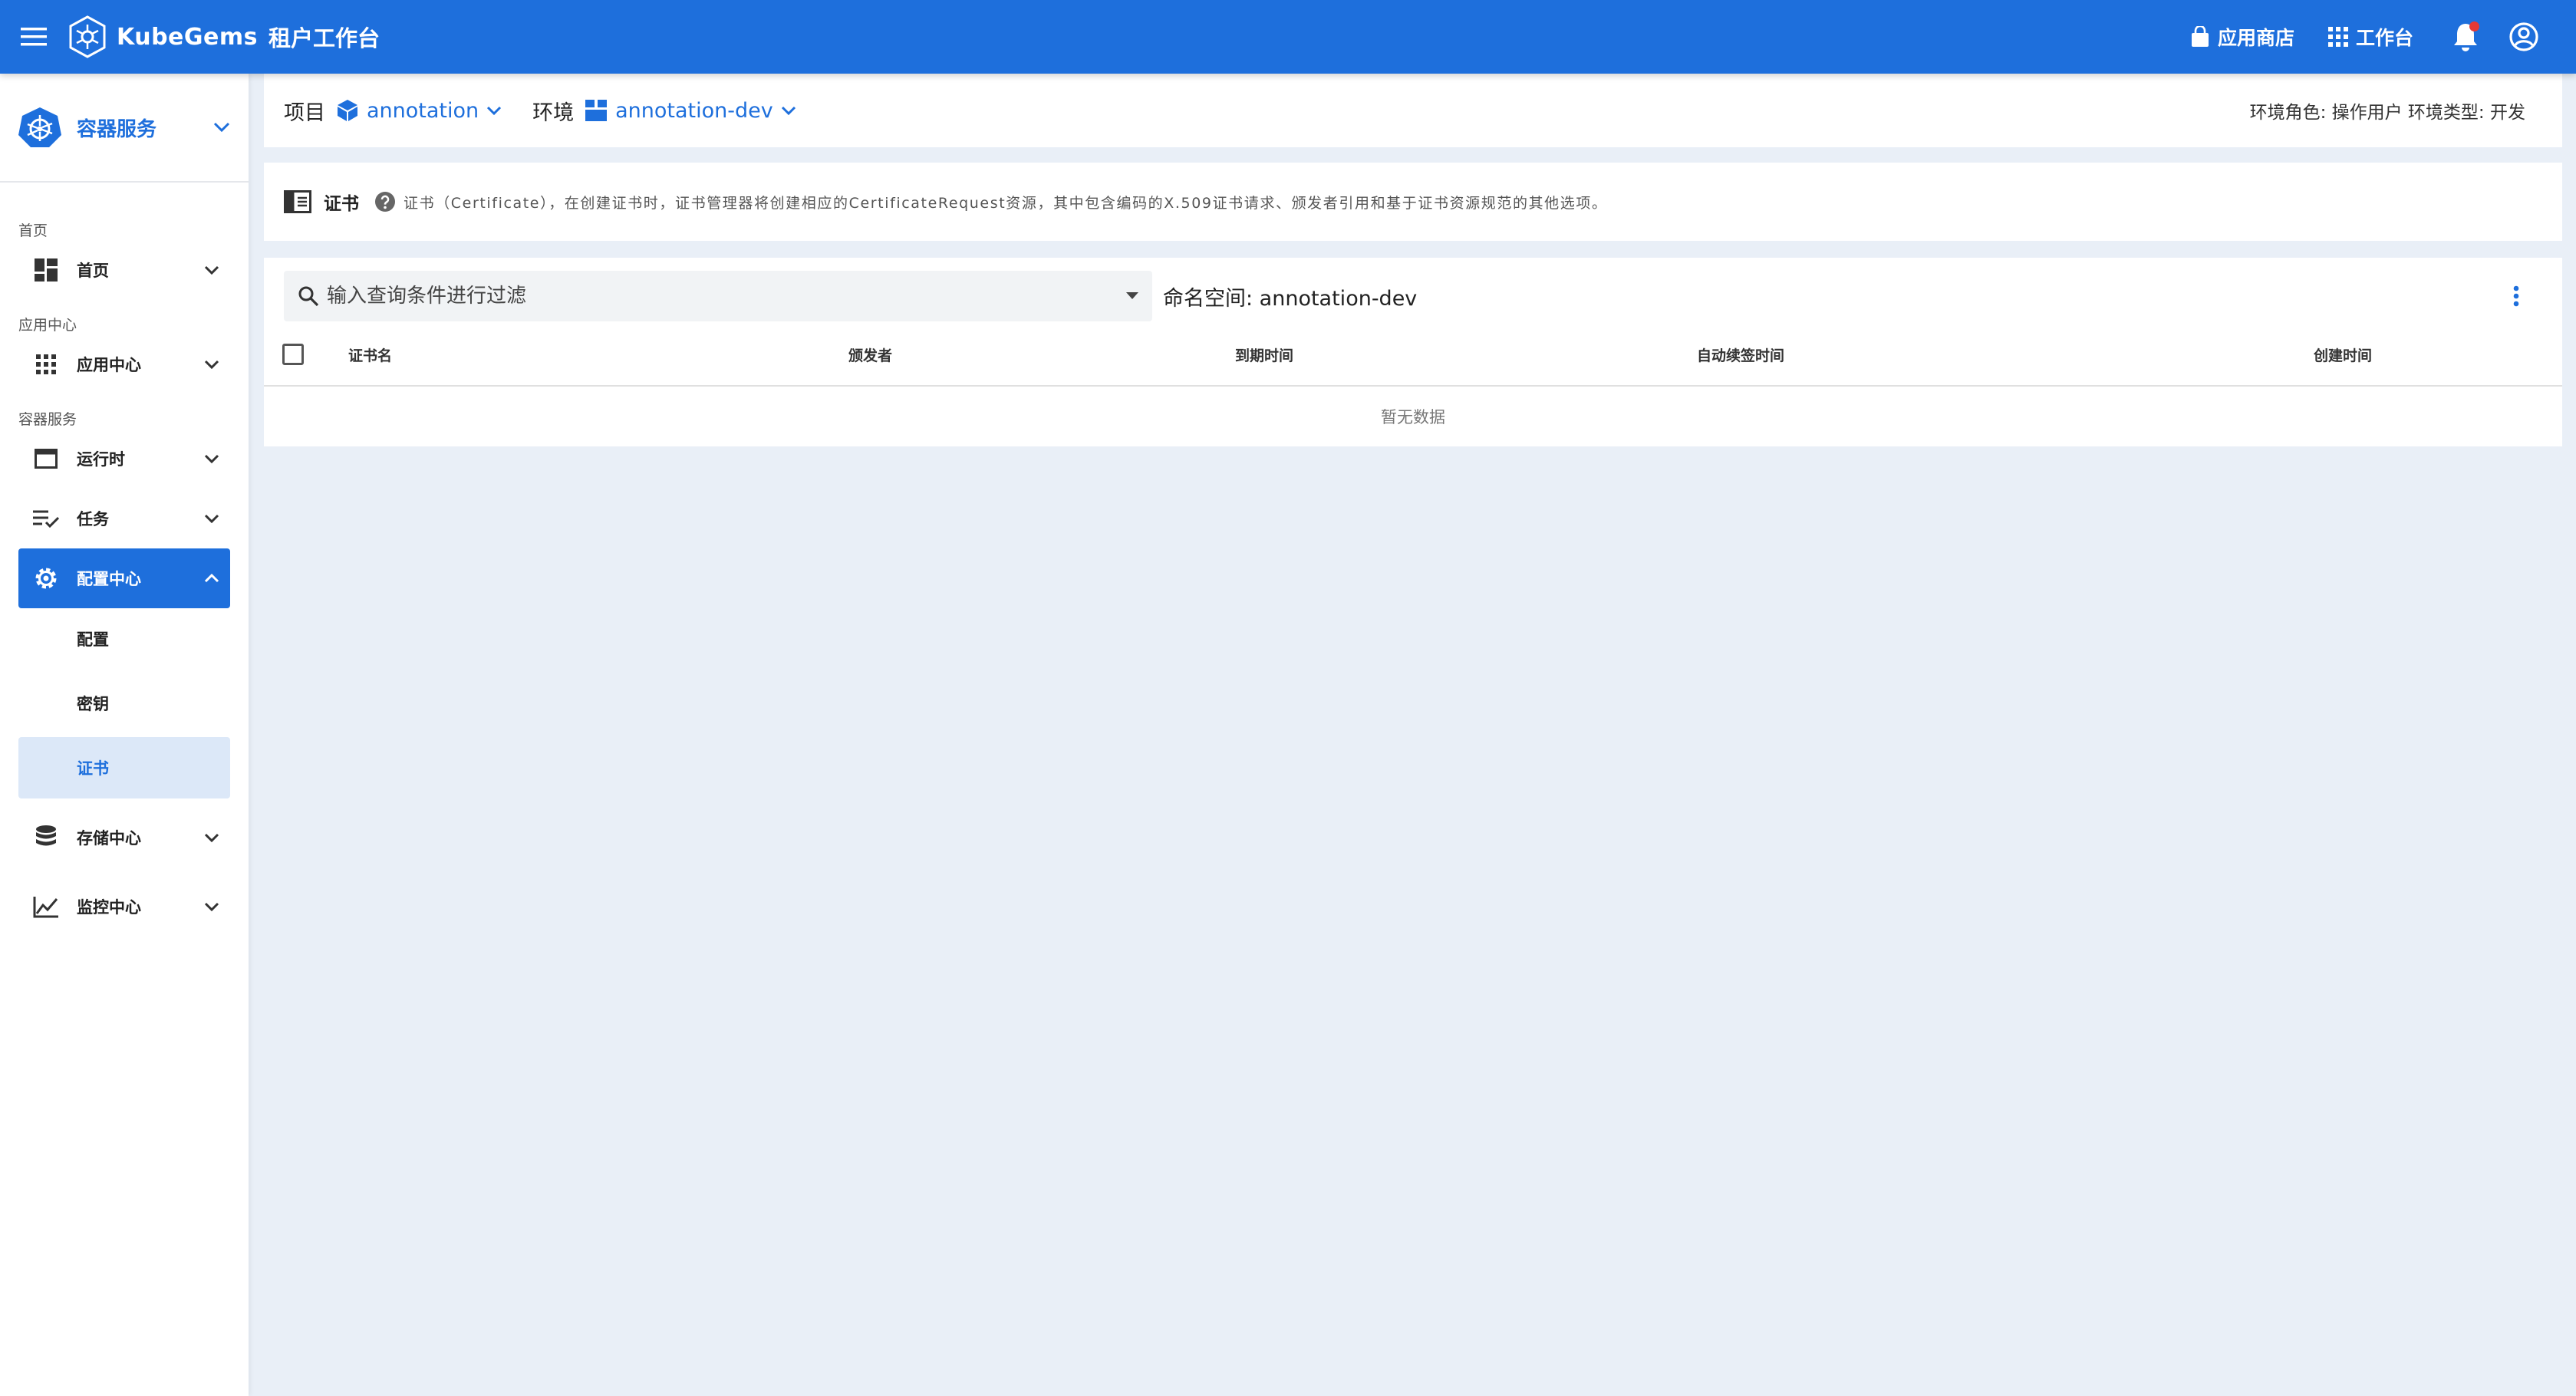  I want to click on sidebar-item-config-center: 配置中心, so click(124, 578).